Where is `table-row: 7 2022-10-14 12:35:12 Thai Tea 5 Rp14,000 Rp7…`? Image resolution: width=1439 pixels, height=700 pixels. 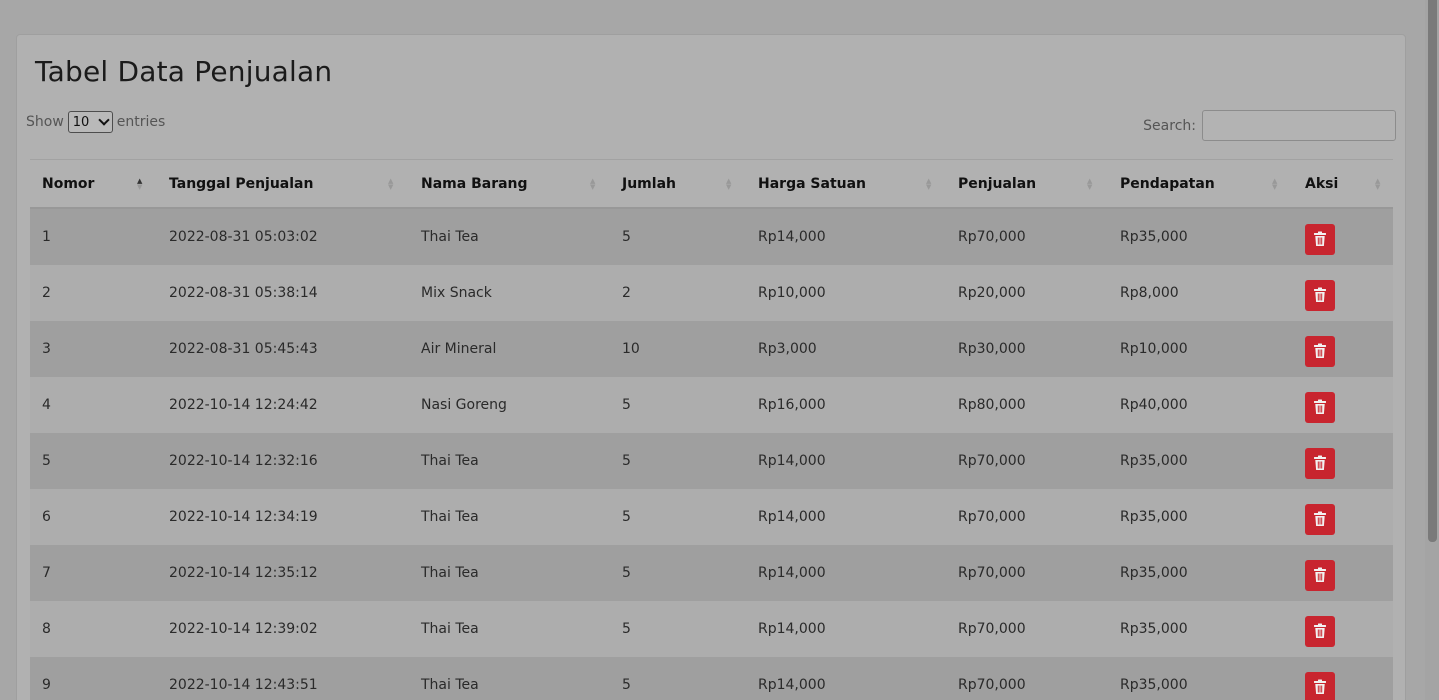 table-row: 7 2022-10-14 12:35:12 Thai Tea 5 Rp14,000 Rp7… is located at coordinates (711, 573).